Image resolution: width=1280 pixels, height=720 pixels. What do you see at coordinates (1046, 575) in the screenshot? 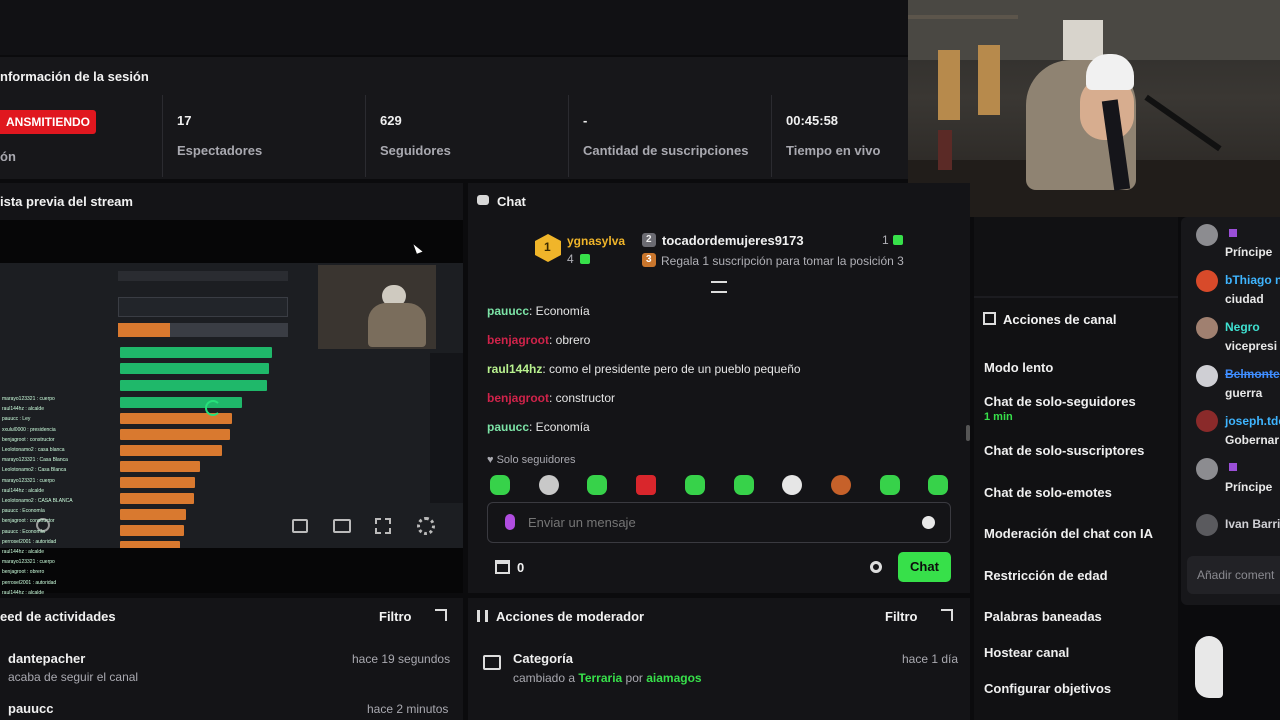
I see `age-restriction-action: Restricción de edad` at bounding box center [1046, 575].